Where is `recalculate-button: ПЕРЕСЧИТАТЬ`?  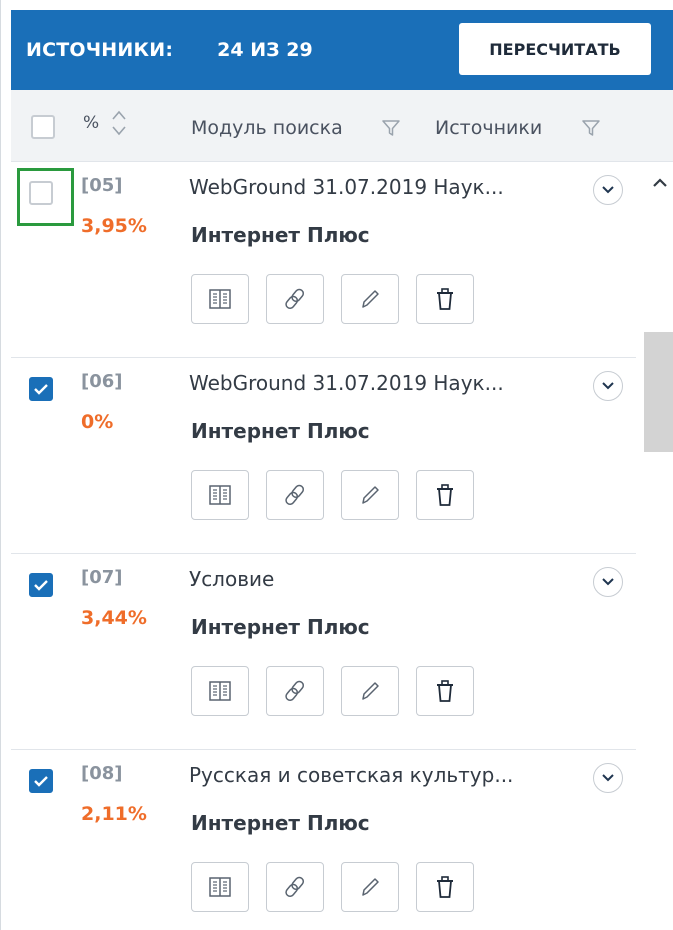 recalculate-button: ПЕРЕСЧИТАТЬ is located at coordinates (555, 49).